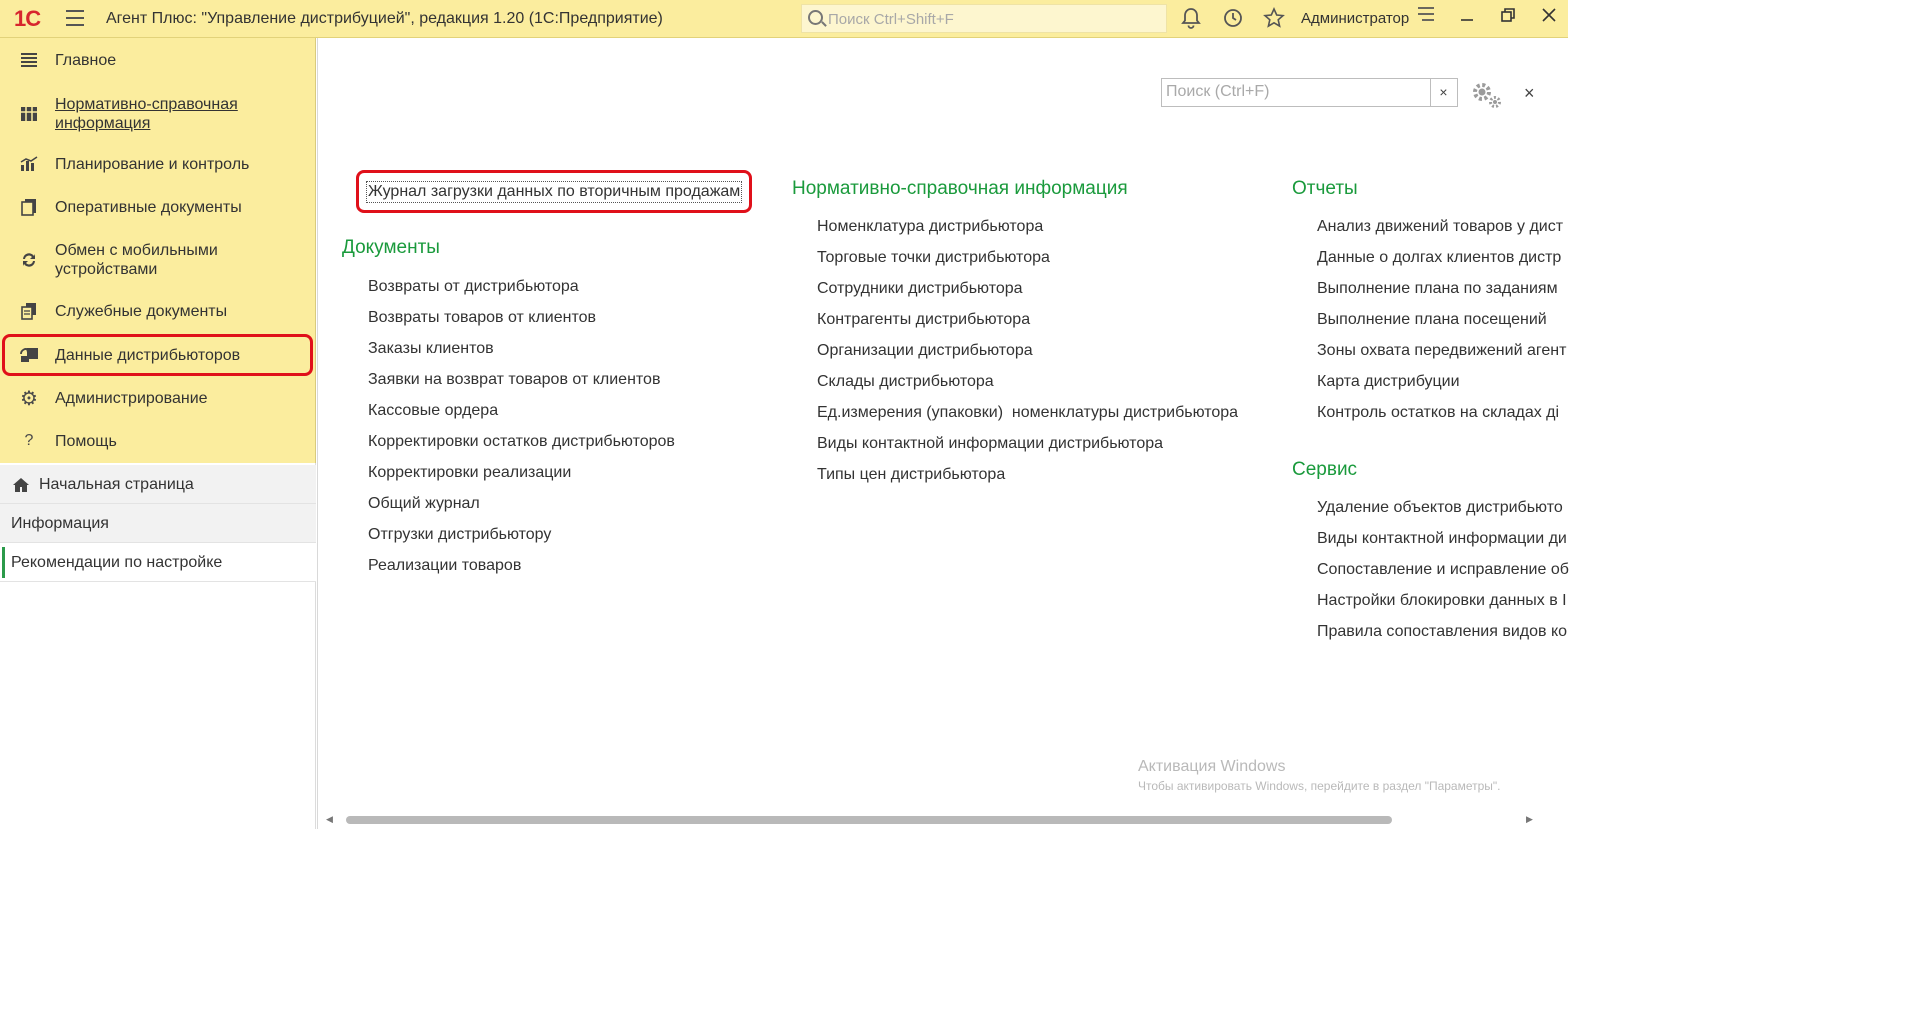 Image resolution: width=1919 pixels, height=1015 pixels. I want to click on nav-item-label: Информация, so click(60, 523).